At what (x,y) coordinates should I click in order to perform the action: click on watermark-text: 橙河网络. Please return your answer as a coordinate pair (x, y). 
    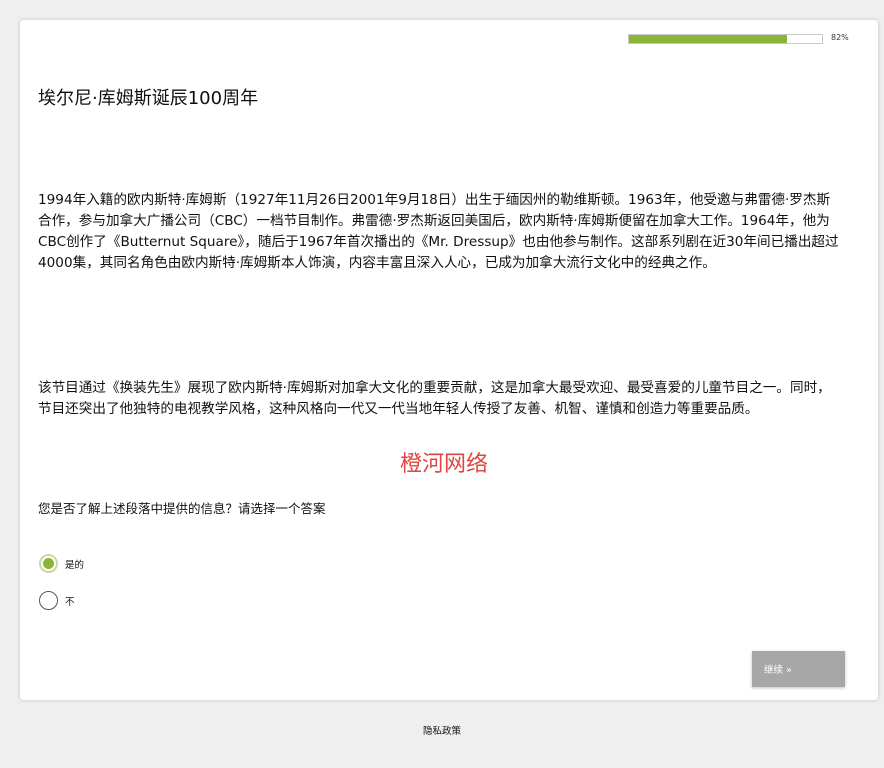
    Looking at the image, I should click on (444, 464).